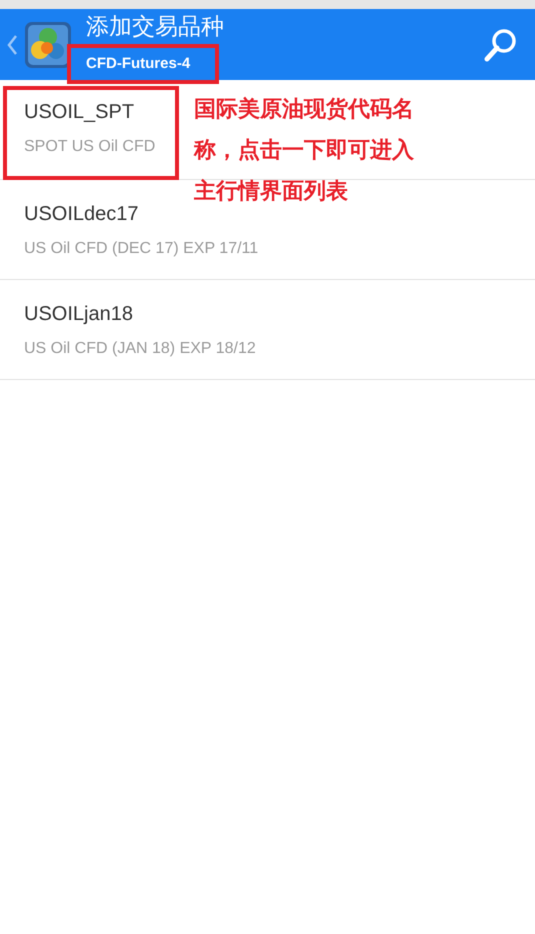  I want to click on symbol-name: USOILdec17, so click(82, 214).